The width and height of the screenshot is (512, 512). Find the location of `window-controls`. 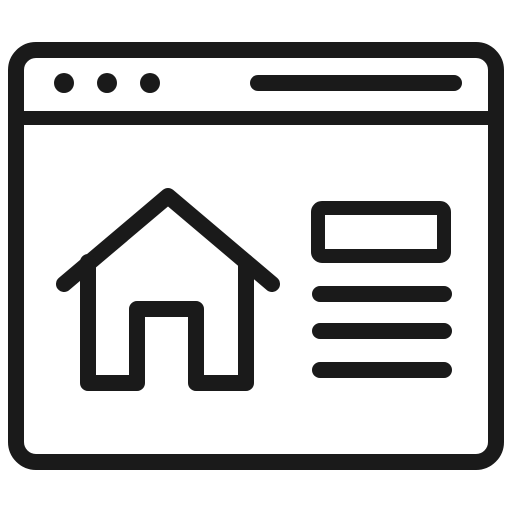

window-controls is located at coordinates (107, 83).